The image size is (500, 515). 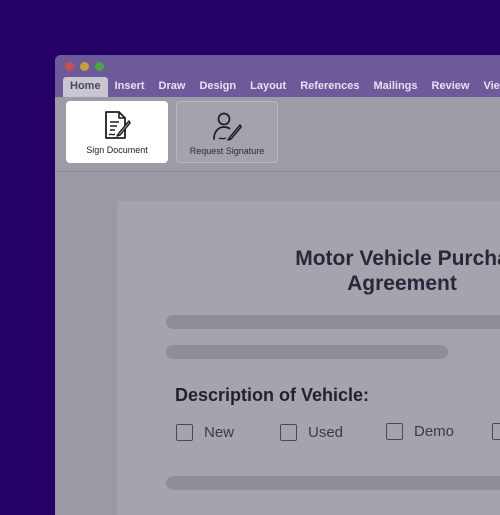 I want to click on zoom-window-button, so click(x=99, y=66).